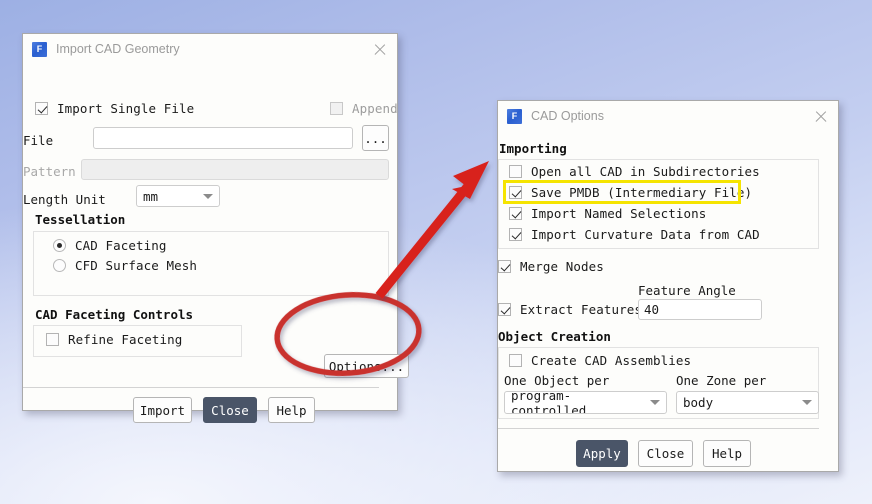 This screenshot has height=504, width=872. What do you see at coordinates (80, 219) in the screenshot?
I see `tessellation-group-title: Tessellation` at bounding box center [80, 219].